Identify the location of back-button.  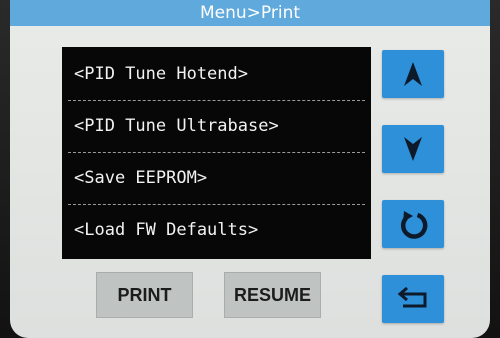
(413, 299).